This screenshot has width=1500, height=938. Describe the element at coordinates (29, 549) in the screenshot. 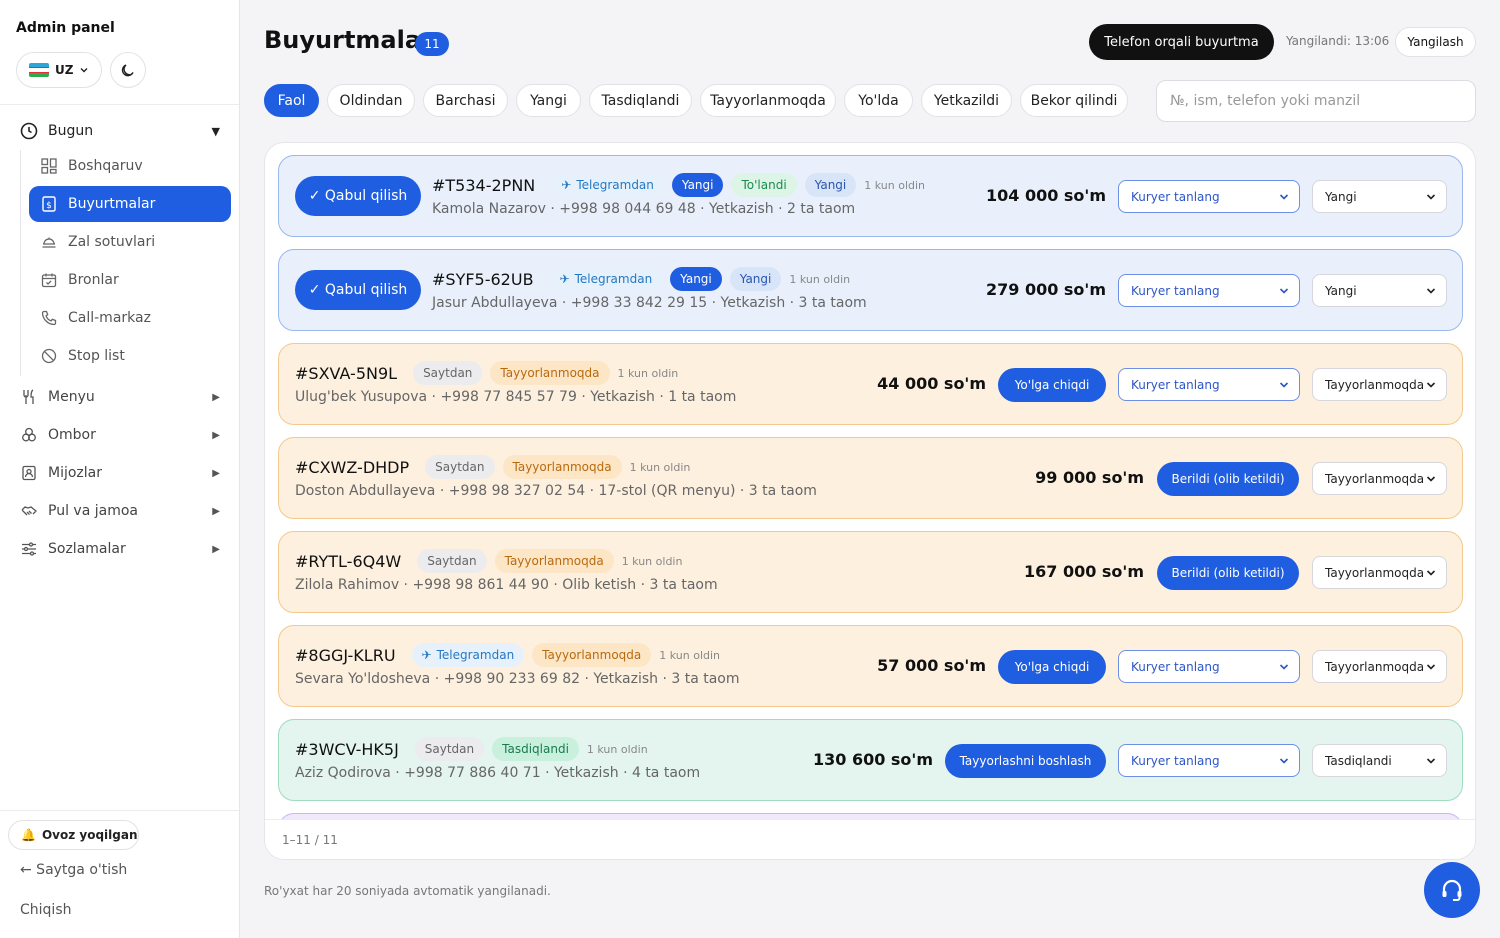

I see `sliders-icon` at that location.